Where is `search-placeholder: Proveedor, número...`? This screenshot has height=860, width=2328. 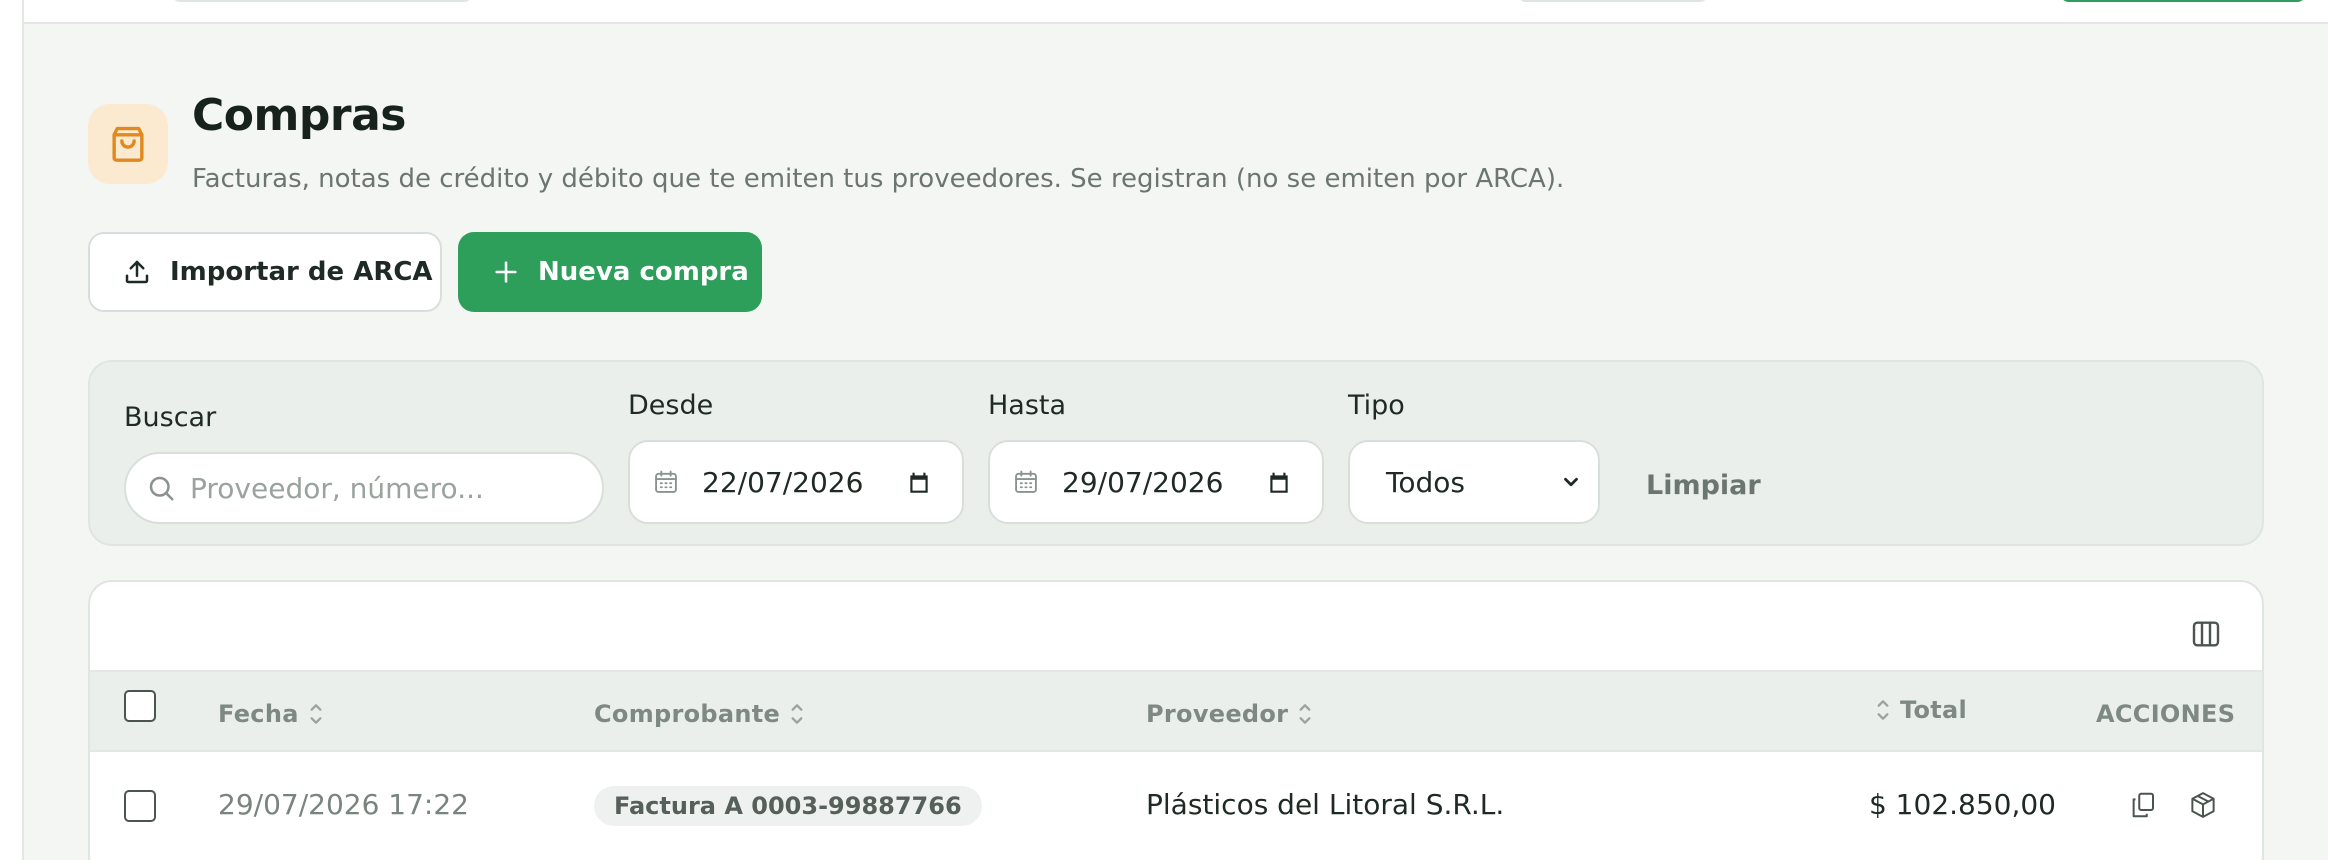 search-placeholder: Proveedor, número... is located at coordinates (337, 488).